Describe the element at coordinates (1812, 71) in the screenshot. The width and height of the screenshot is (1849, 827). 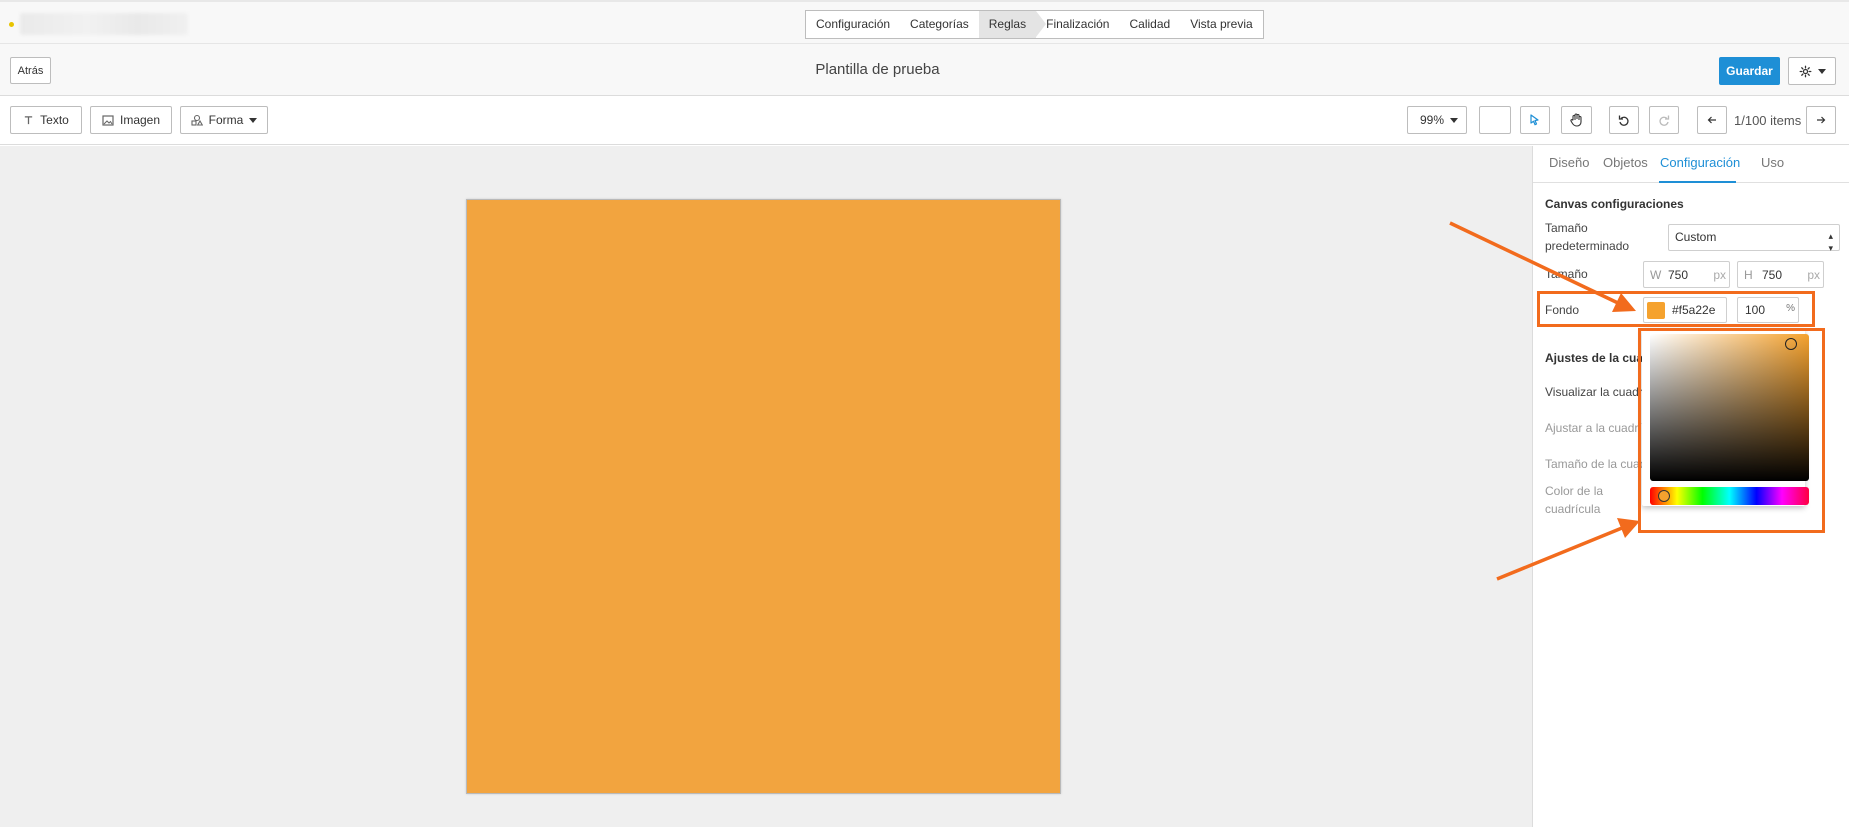
I see `settings-dropdown-button` at that location.